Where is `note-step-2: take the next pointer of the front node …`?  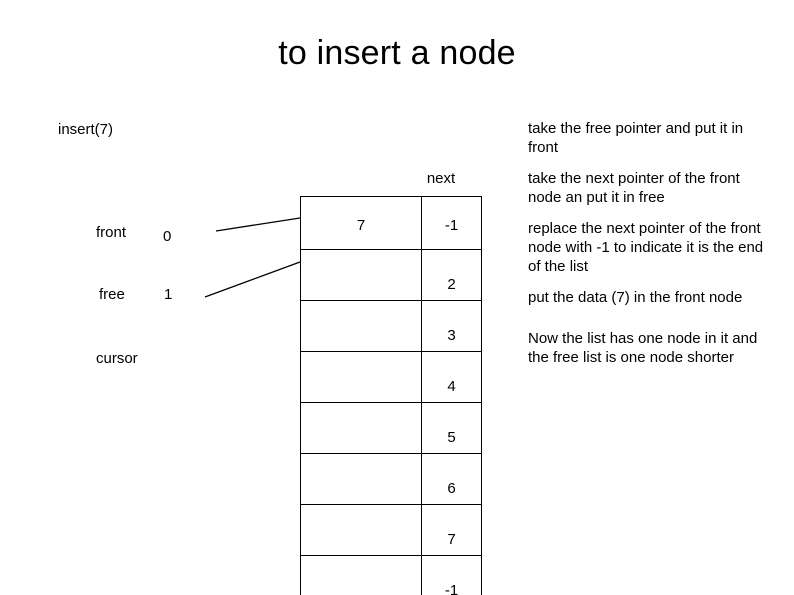
note-step-2: take the next pointer of the front node … is located at coordinates (634, 188).